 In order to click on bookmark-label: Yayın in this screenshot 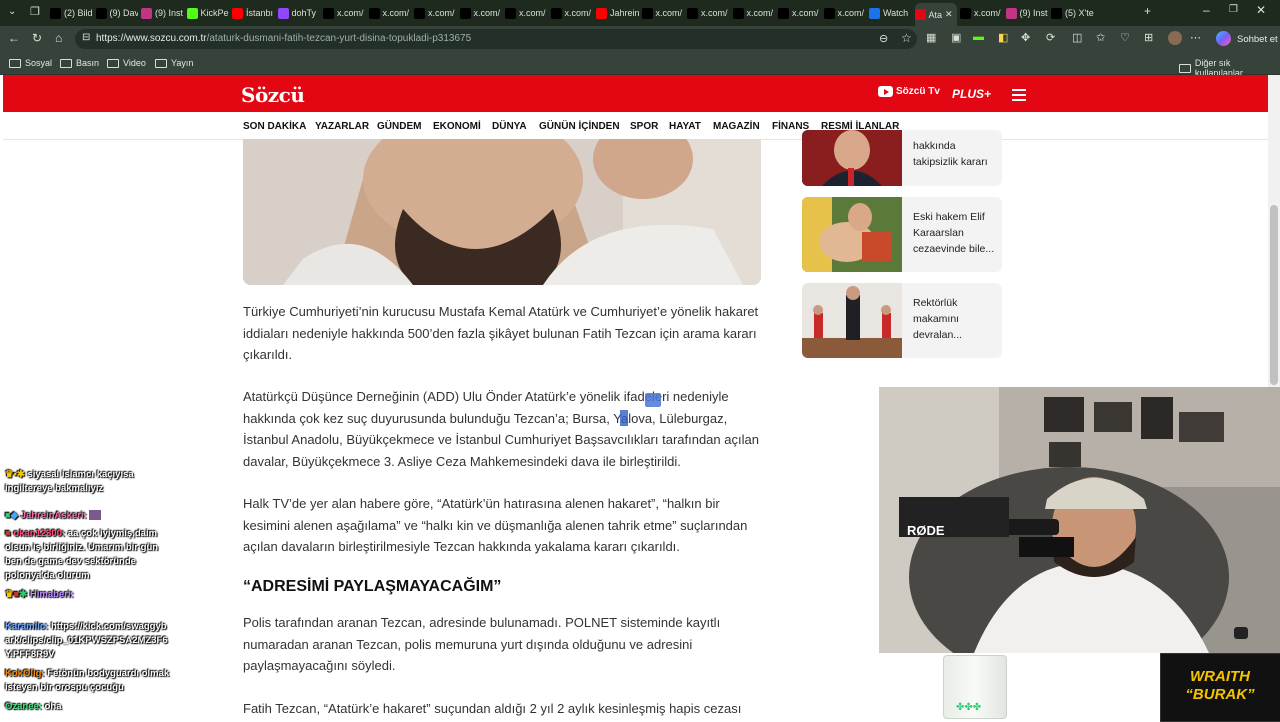, I will do `click(182, 63)`.